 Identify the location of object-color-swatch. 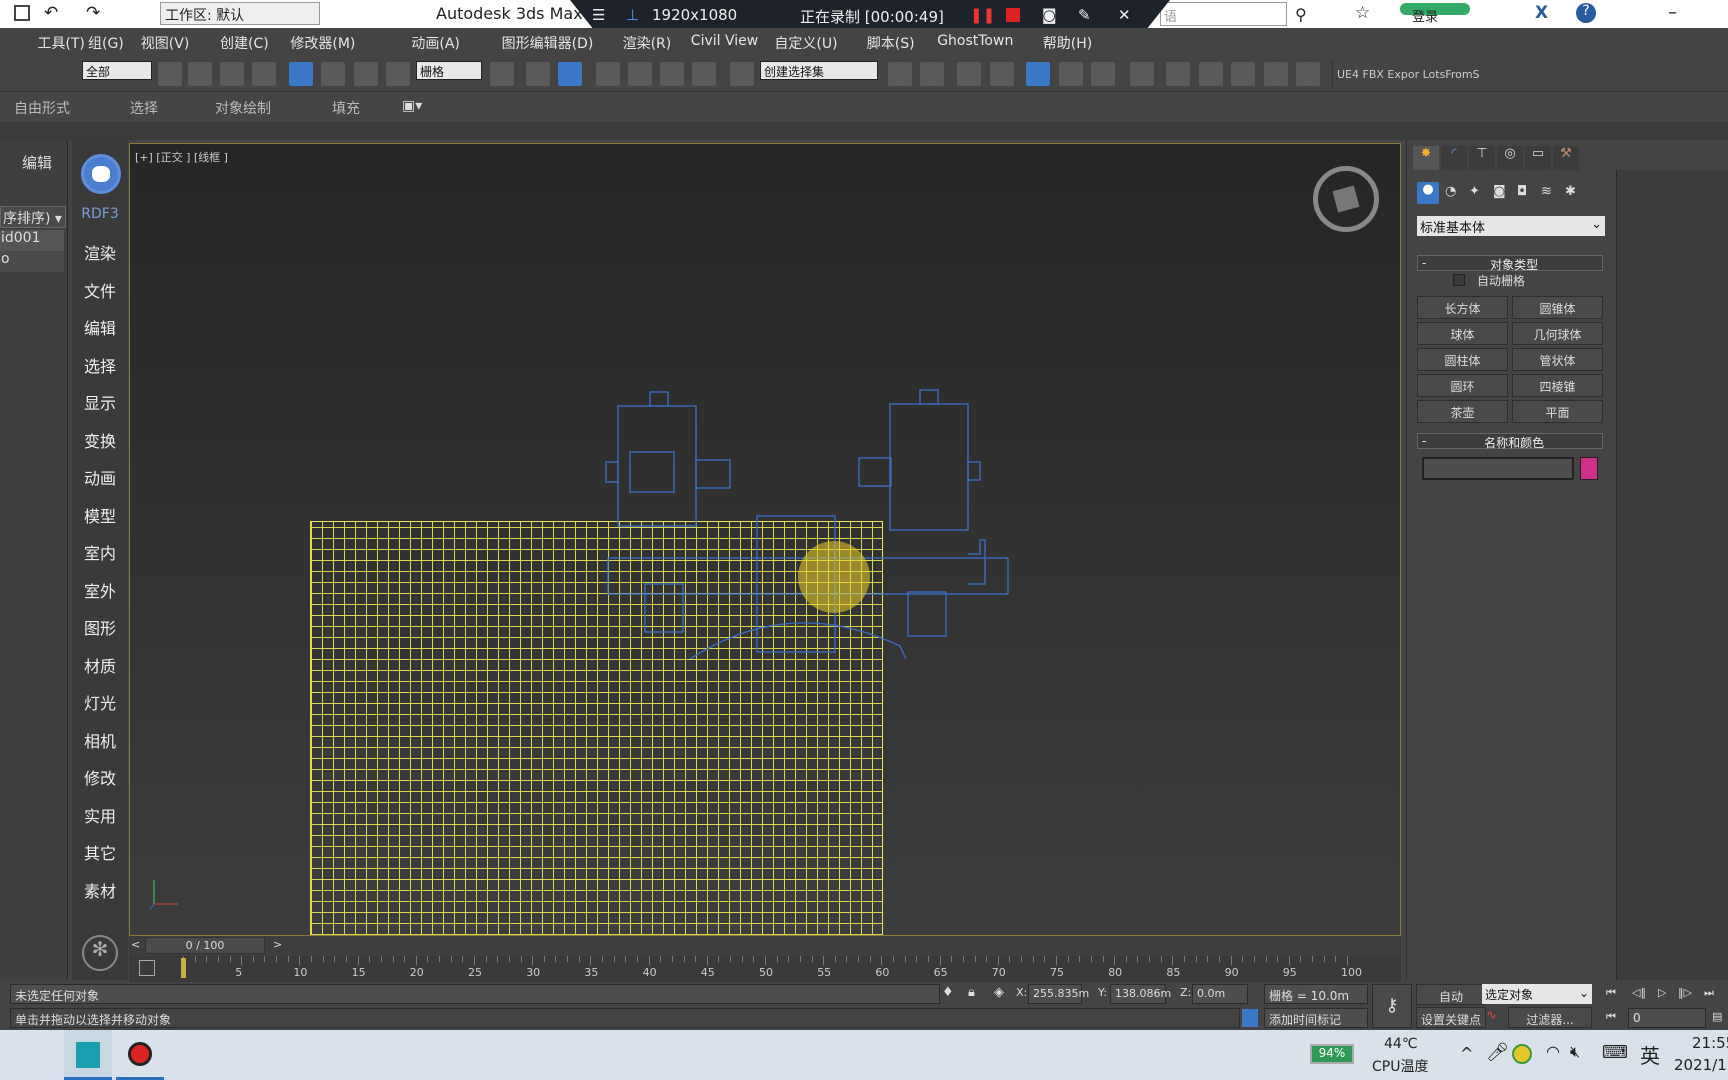
(1589, 468).